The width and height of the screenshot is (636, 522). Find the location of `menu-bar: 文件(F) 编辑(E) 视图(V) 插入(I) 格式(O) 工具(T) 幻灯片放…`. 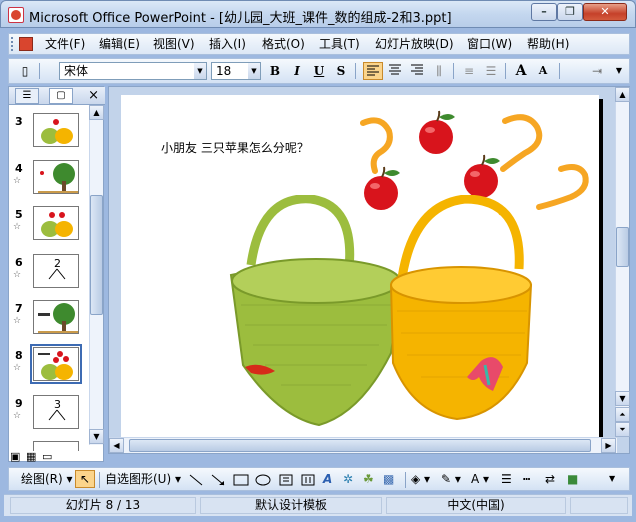

menu-bar: 文件(F) 编辑(E) 视图(V) 插入(I) 格式(O) 工具(T) 幻灯片放… is located at coordinates (319, 44).